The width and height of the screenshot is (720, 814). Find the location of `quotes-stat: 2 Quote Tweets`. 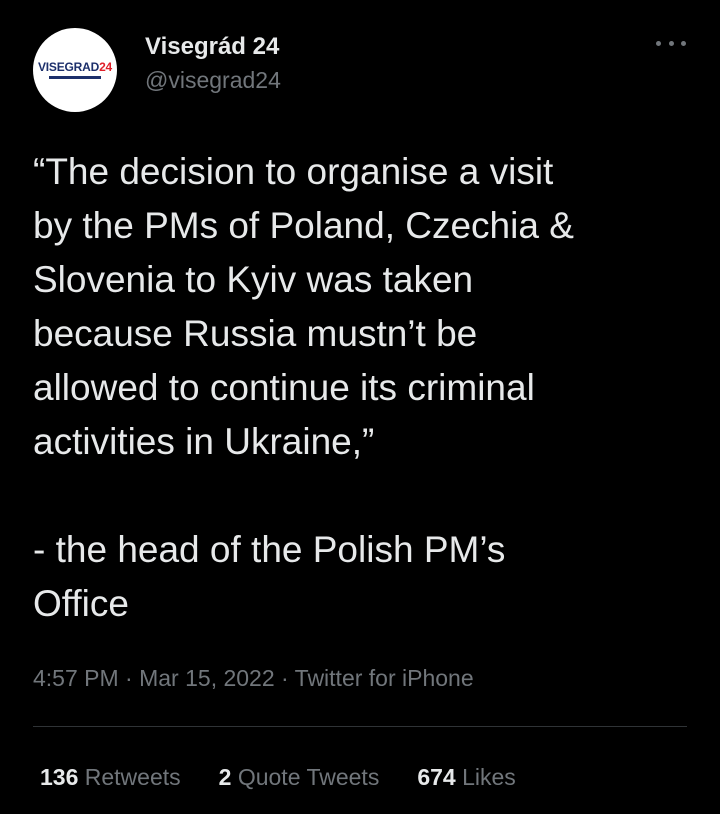

quotes-stat: 2 Quote Tweets is located at coordinates (299, 777).